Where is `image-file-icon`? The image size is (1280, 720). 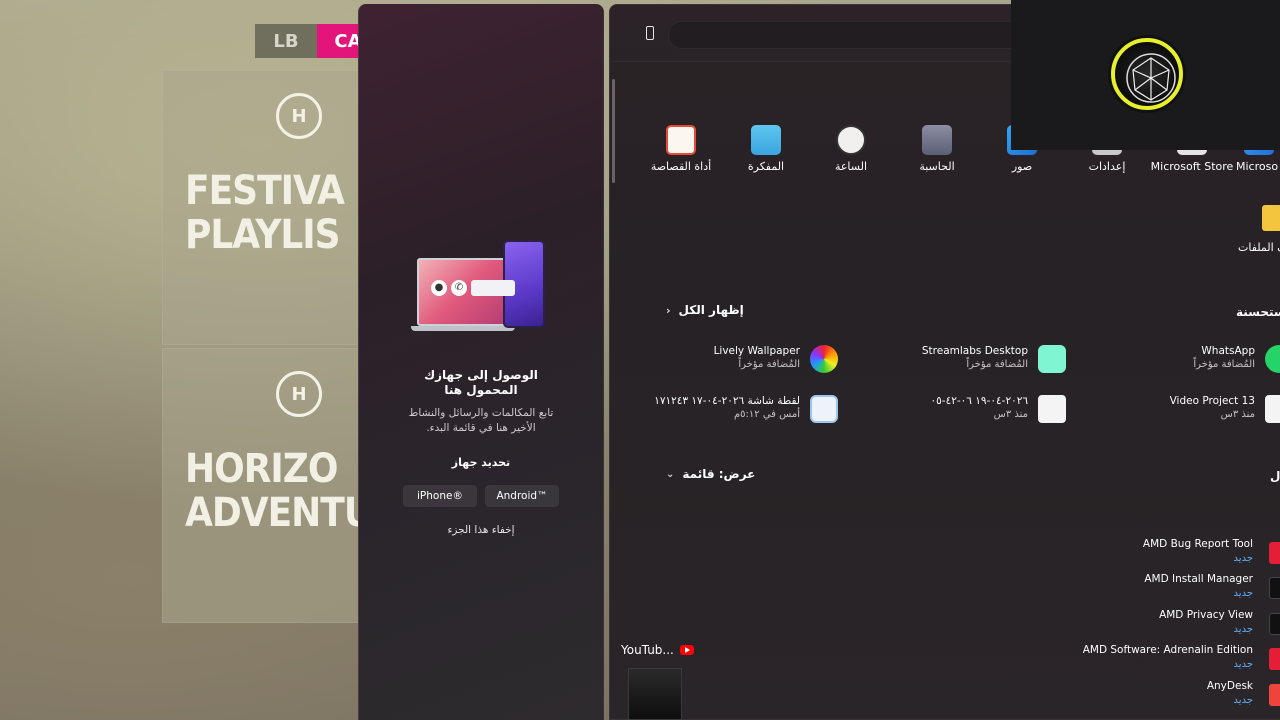 image-file-icon is located at coordinates (824, 409).